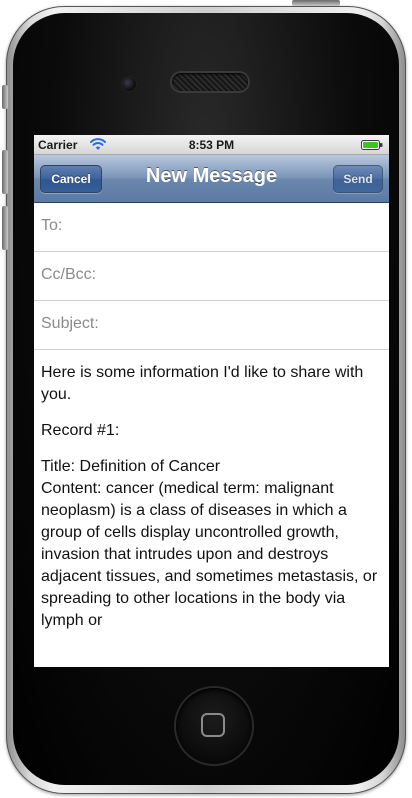 This screenshot has height=798, width=412. What do you see at coordinates (70, 323) in the screenshot?
I see `subject-label: Subject:` at bounding box center [70, 323].